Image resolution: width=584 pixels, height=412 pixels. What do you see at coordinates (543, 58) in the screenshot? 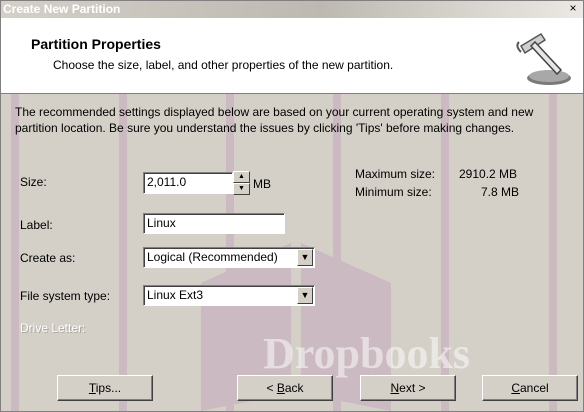
I see `hammer-icon` at bounding box center [543, 58].